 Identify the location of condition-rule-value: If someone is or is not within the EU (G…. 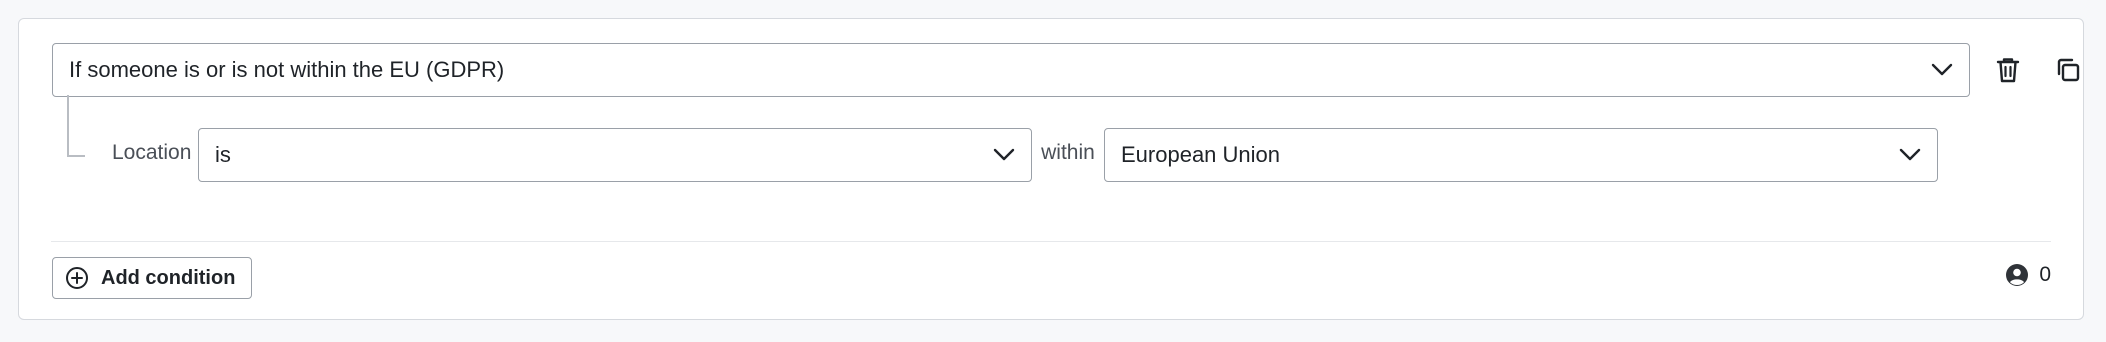
(287, 69).